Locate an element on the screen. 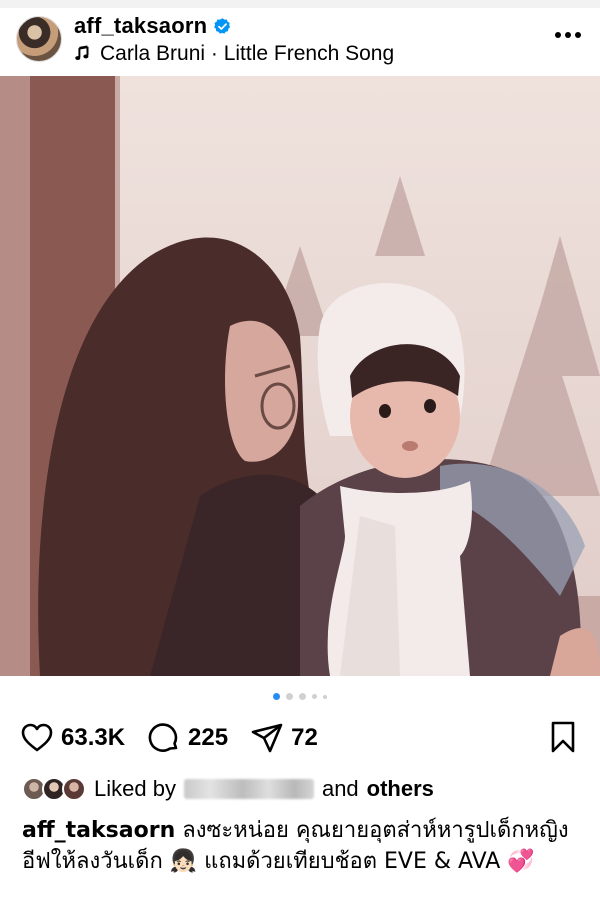 Image resolution: width=600 pixels, height=915 pixels. username-row: aff_taksaorn is located at coordinates (153, 26).